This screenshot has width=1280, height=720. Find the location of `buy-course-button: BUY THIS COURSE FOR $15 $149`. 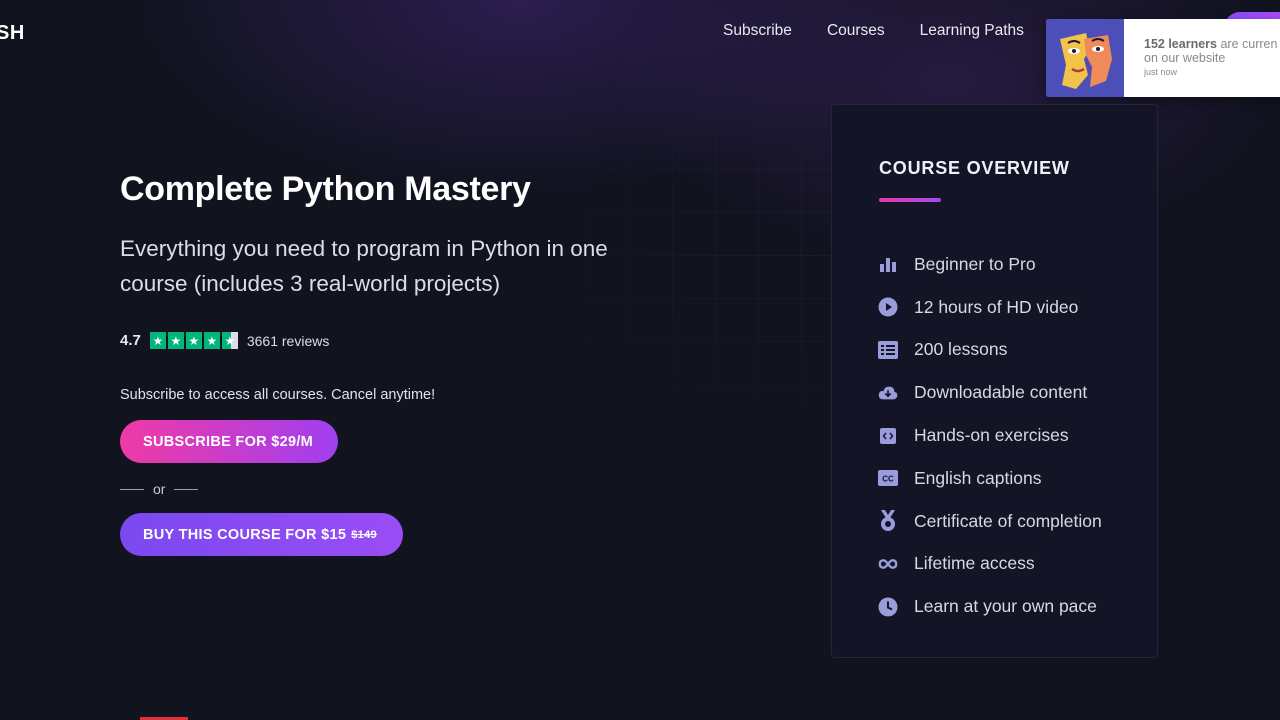

buy-course-button: BUY THIS COURSE FOR $15 $149 is located at coordinates (261, 534).